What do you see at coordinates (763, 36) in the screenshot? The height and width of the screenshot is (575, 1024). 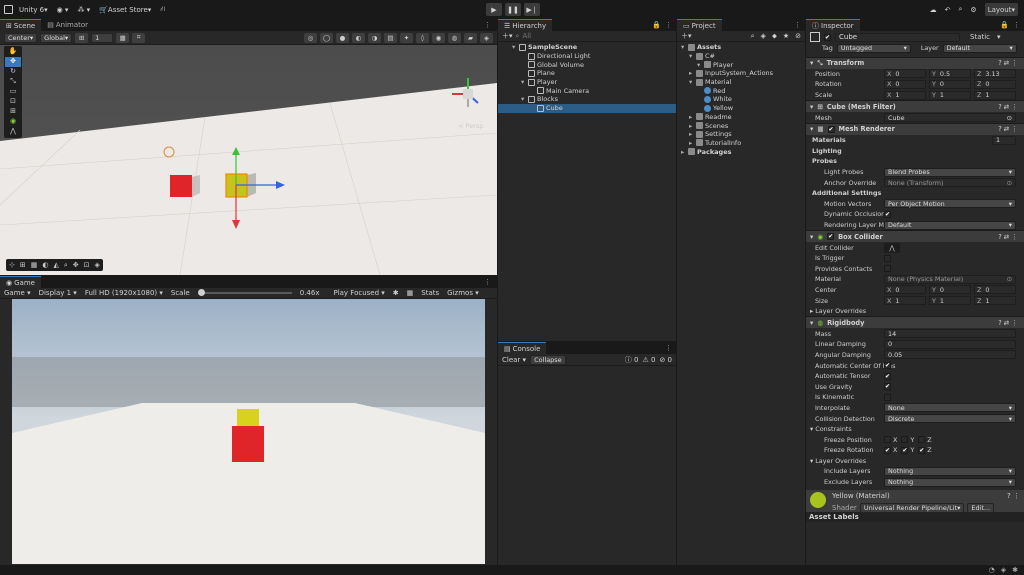 I see `project-filter-icon: ◈` at bounding box center [763, 36].